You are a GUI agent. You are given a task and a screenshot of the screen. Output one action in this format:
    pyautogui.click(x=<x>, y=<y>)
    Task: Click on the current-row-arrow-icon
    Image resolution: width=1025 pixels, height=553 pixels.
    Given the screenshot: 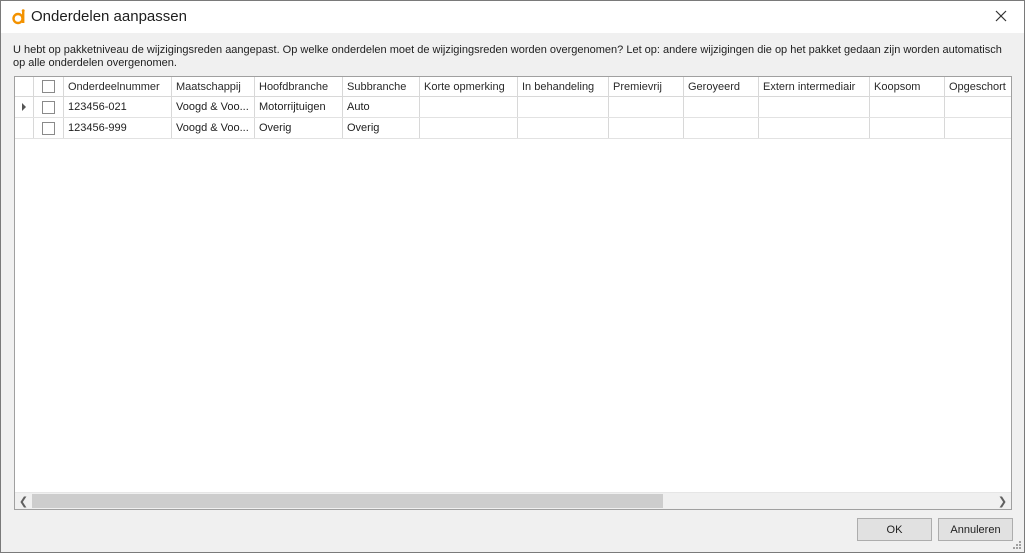 What is the action you would take?
    pyautogui.click(x=24, y=107)
    